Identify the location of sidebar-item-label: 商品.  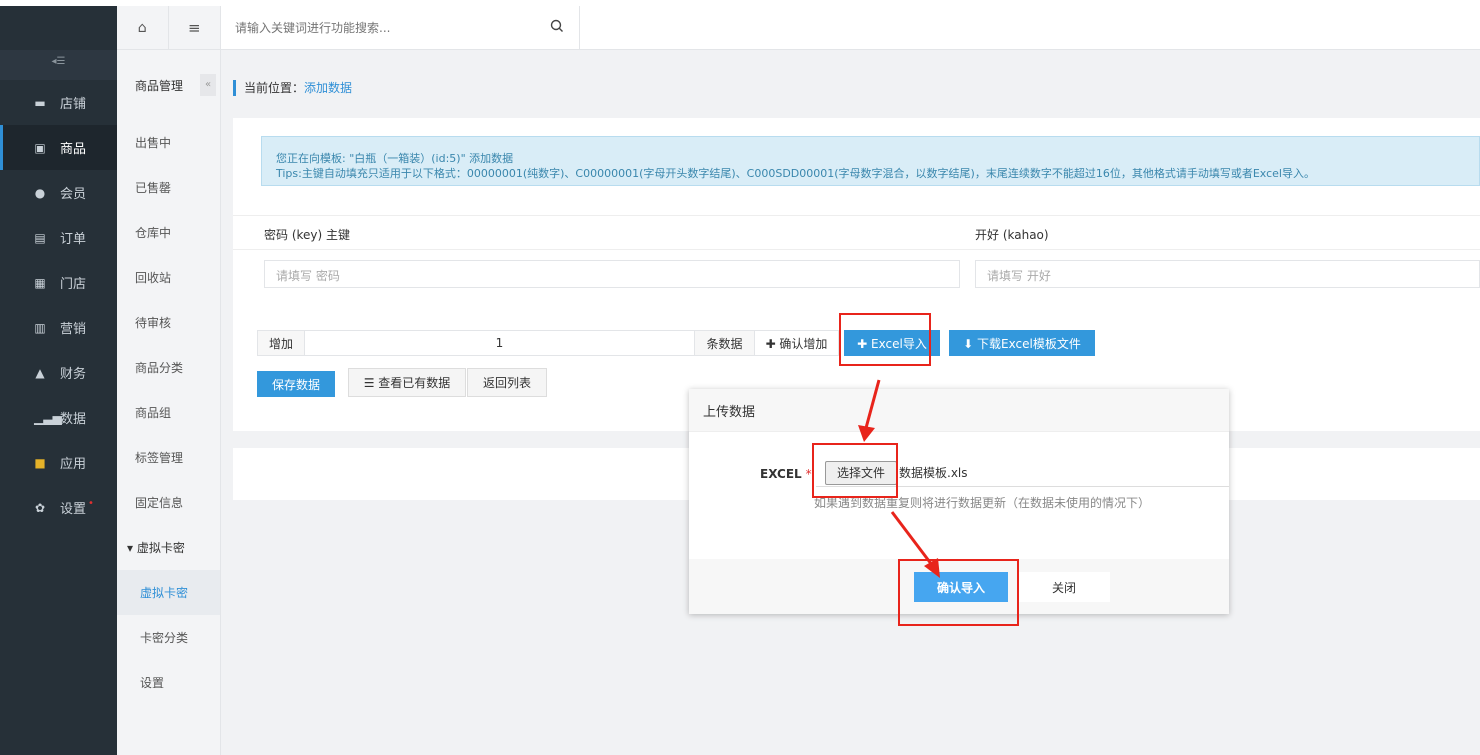
(73, 149).